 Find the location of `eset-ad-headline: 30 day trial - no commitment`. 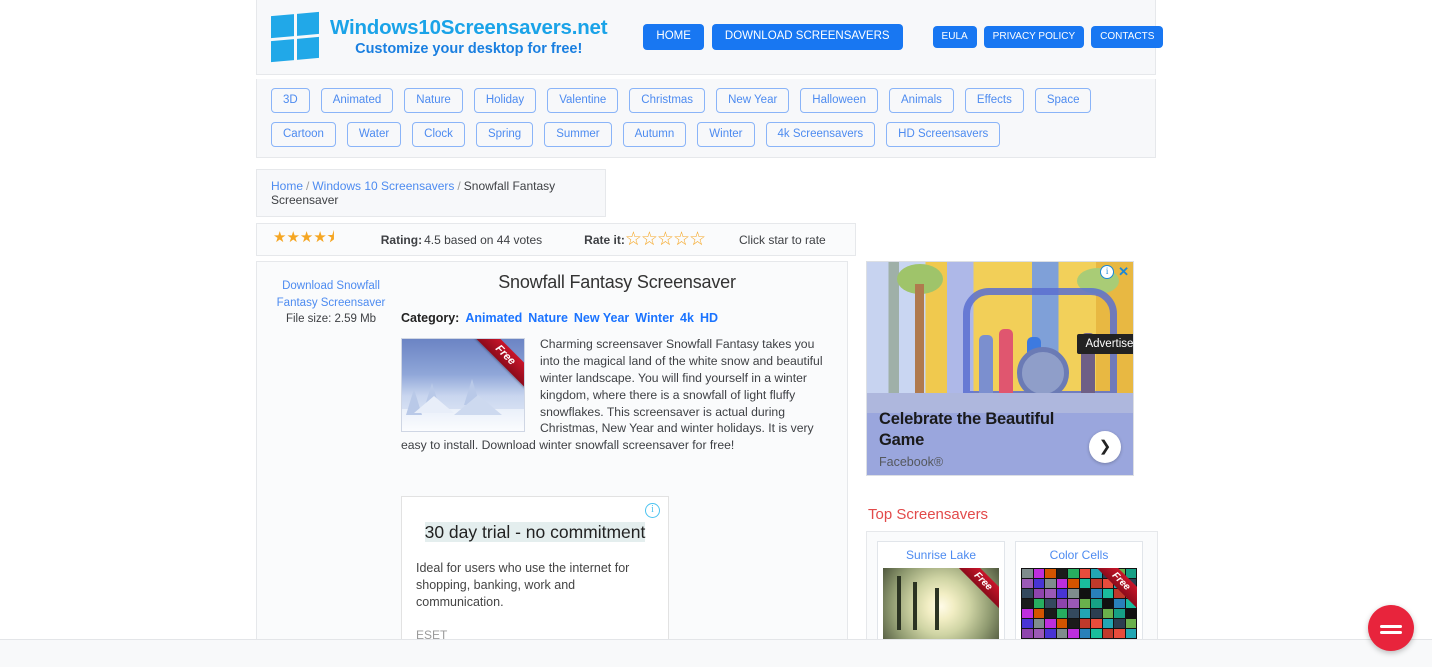

eset-ad-headline: 30 day trial - no commitment is located at coordinates (535, 532).